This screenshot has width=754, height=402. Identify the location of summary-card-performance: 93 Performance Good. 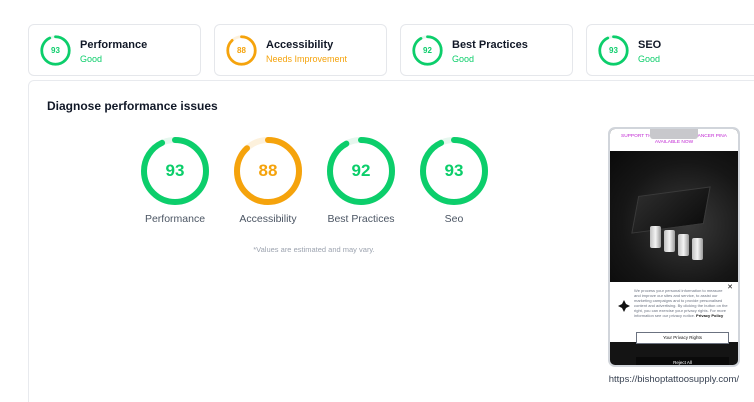
(114, 50).